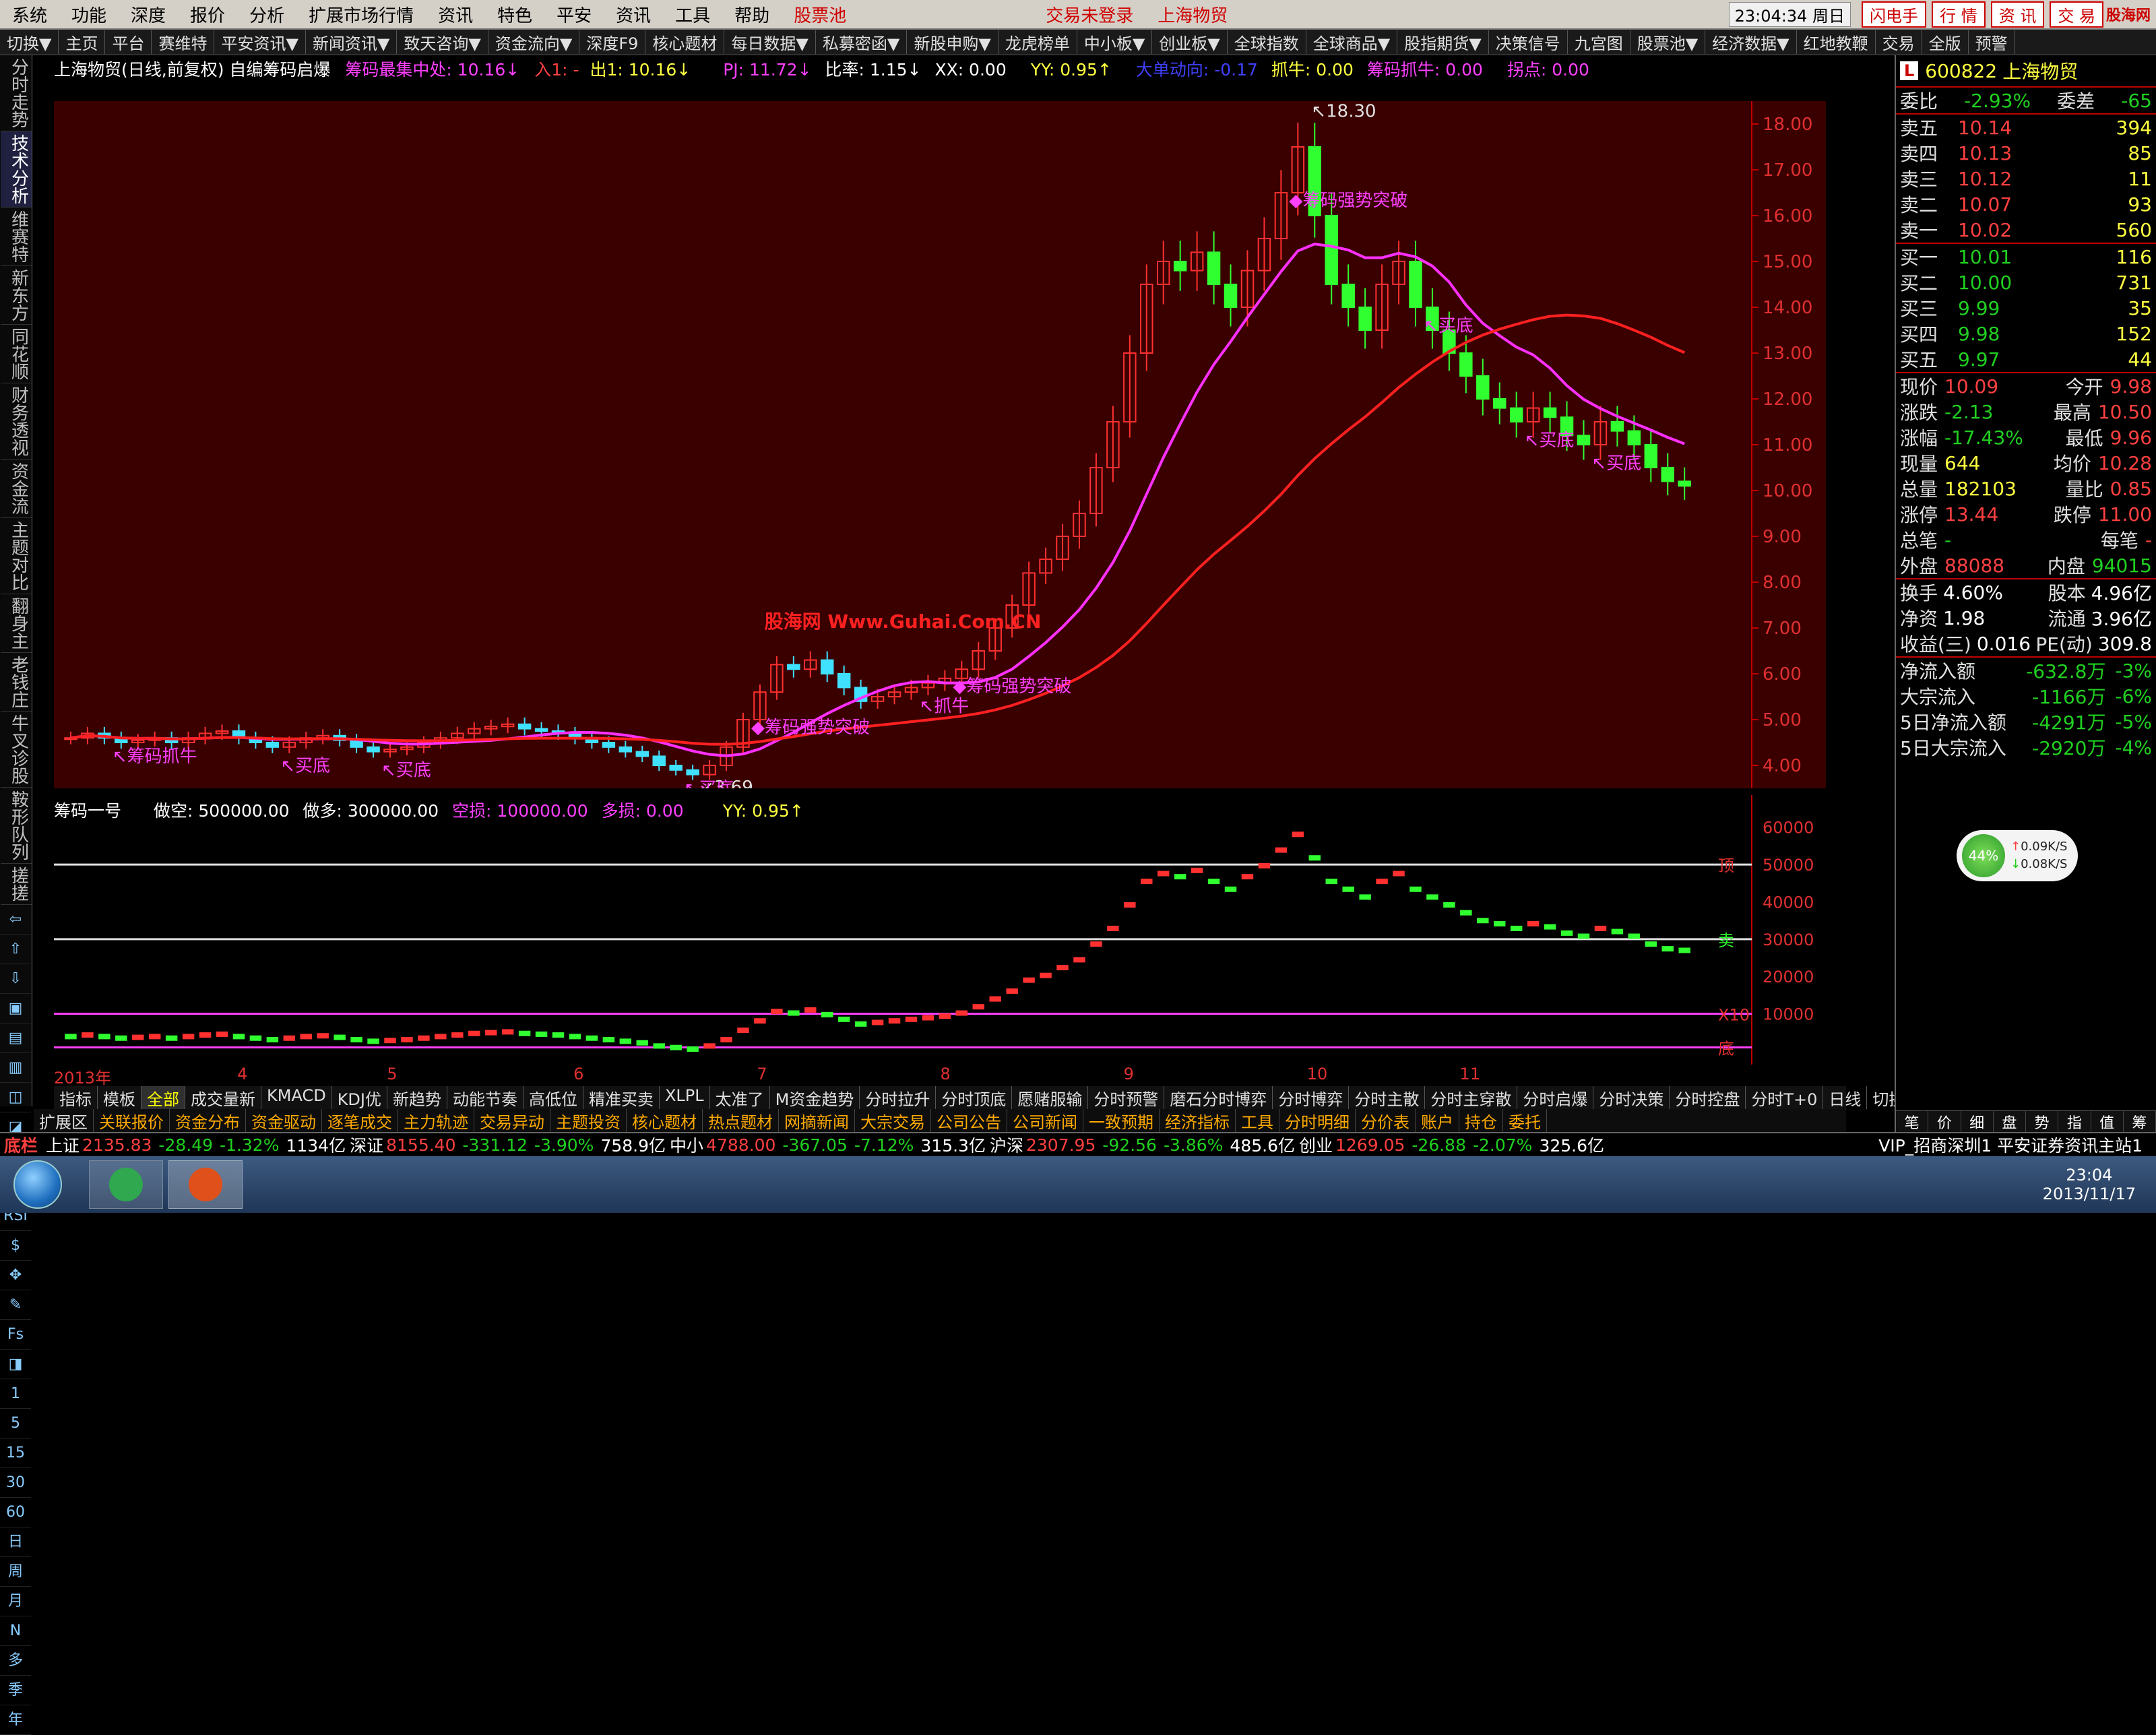 The image size is (2156, 1735). I want to click on left-tool-icon: Fs, so click(15, 1335).